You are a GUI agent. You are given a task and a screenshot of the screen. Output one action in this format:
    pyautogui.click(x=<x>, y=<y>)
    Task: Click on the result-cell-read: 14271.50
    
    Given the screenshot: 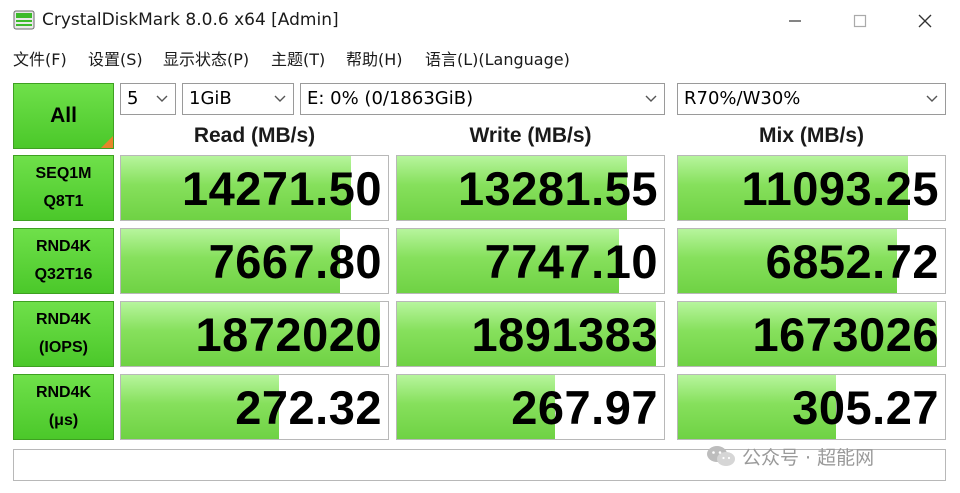 What is the action you would take?
    pyautogui.click(x=254, y=188)
    